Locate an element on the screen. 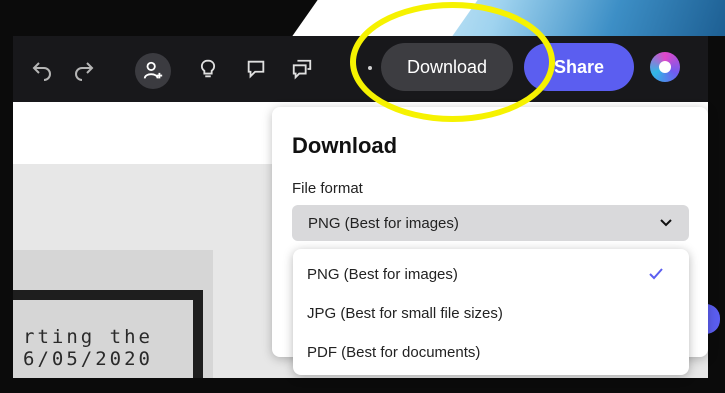 This screenshot has width=725, height=393. format-option-jpg: JPG (Best for small file sizes) is located at coordinates (492, 313).